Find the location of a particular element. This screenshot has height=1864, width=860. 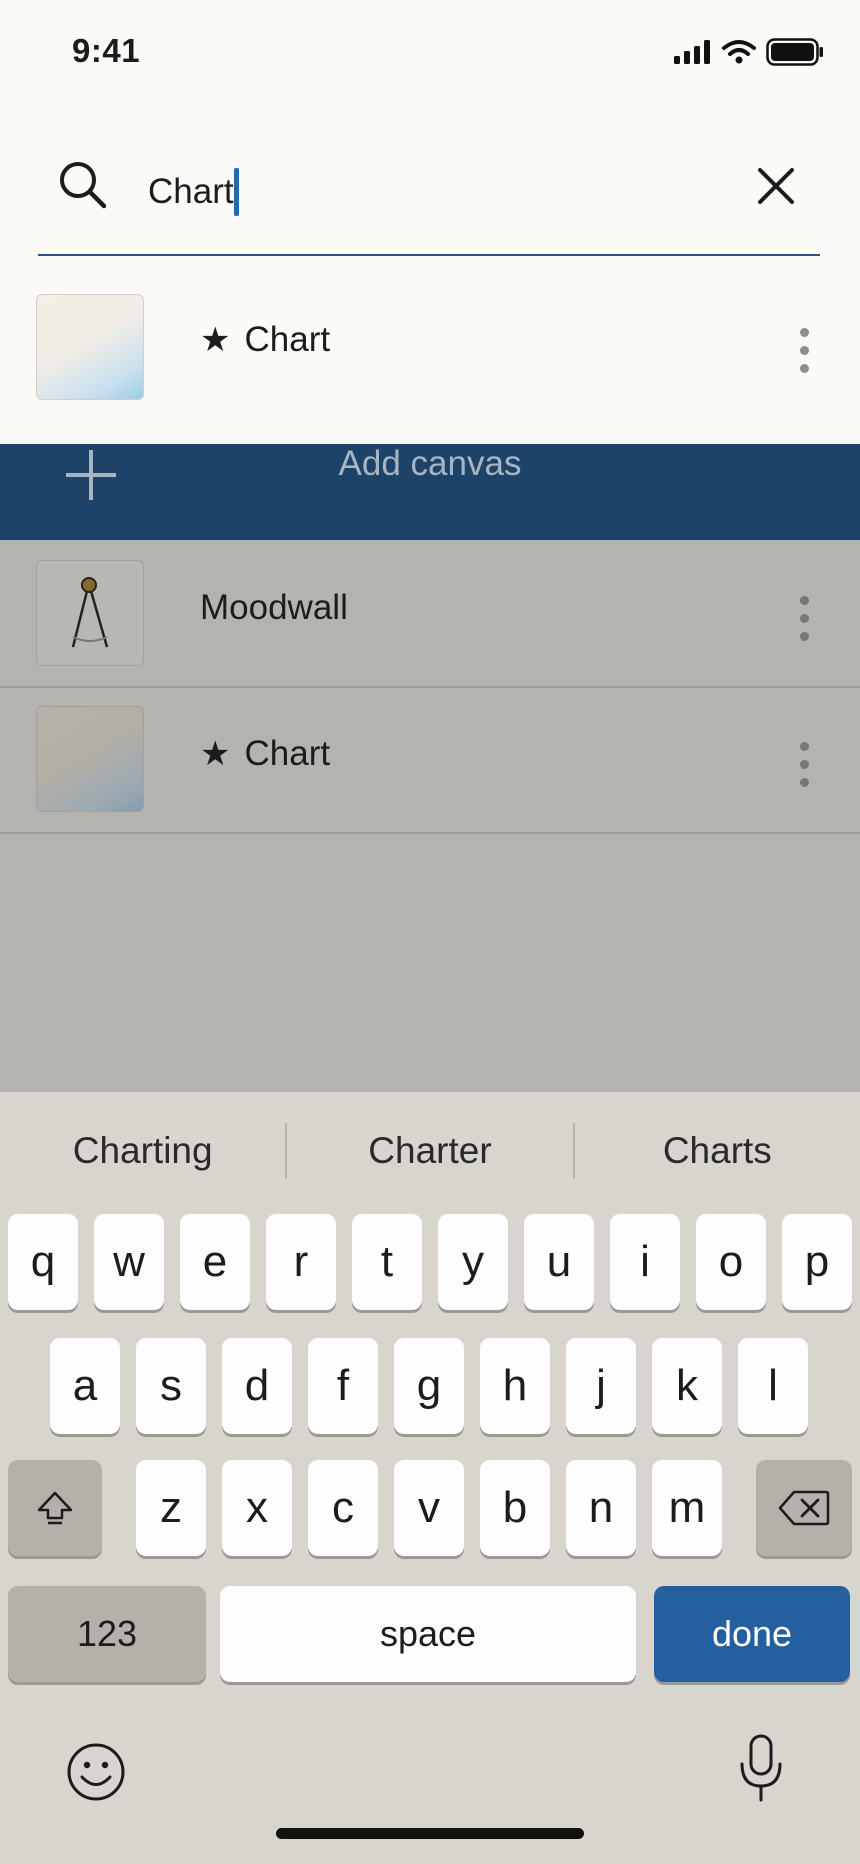

shift-key is located at coordinates (55, 1508).